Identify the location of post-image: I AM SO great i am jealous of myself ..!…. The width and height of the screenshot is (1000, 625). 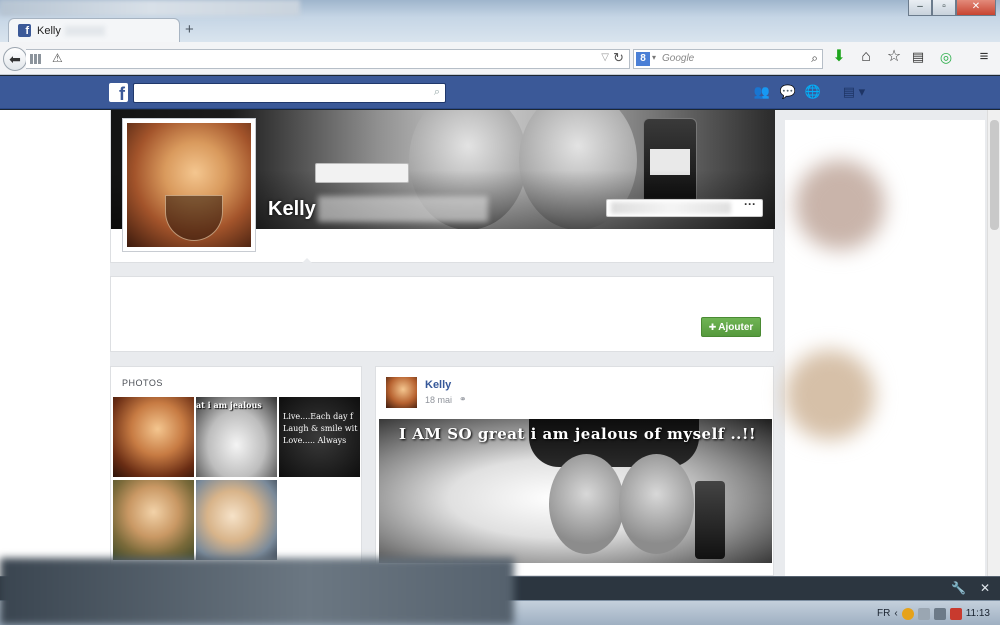
(575, 491).